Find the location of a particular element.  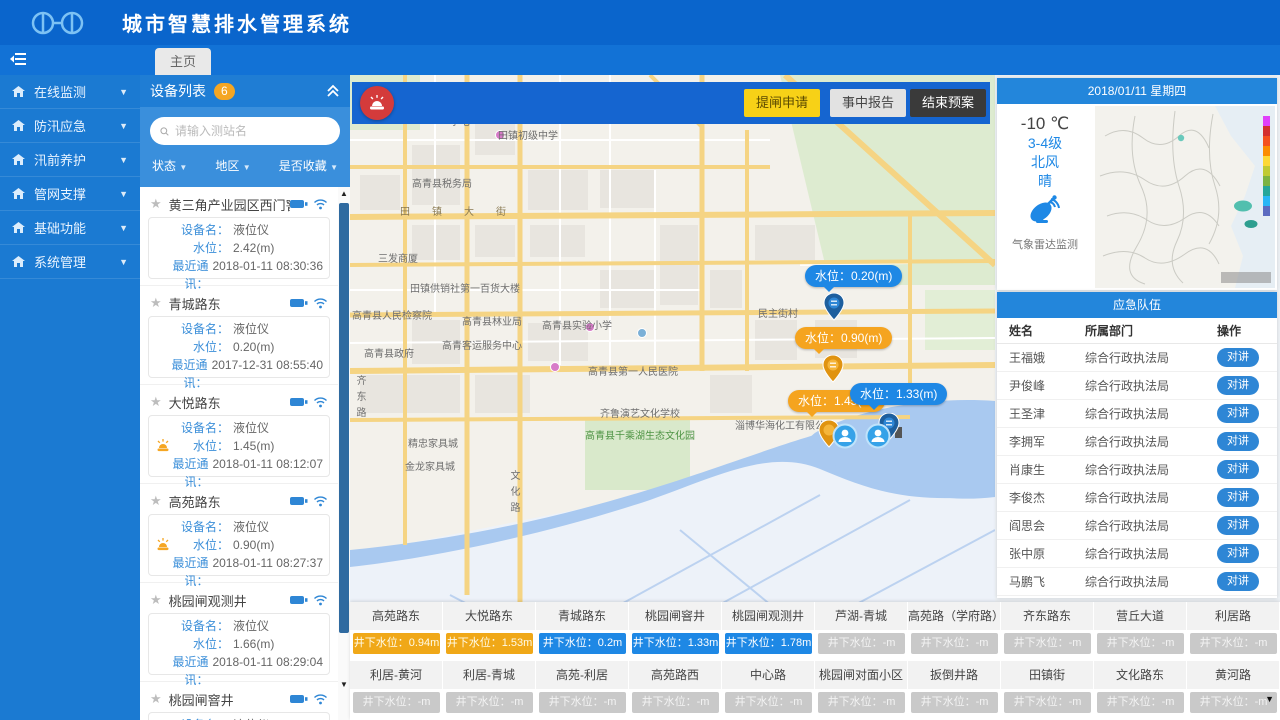

alarm-siren-icon is located at coordinates (377, 103).